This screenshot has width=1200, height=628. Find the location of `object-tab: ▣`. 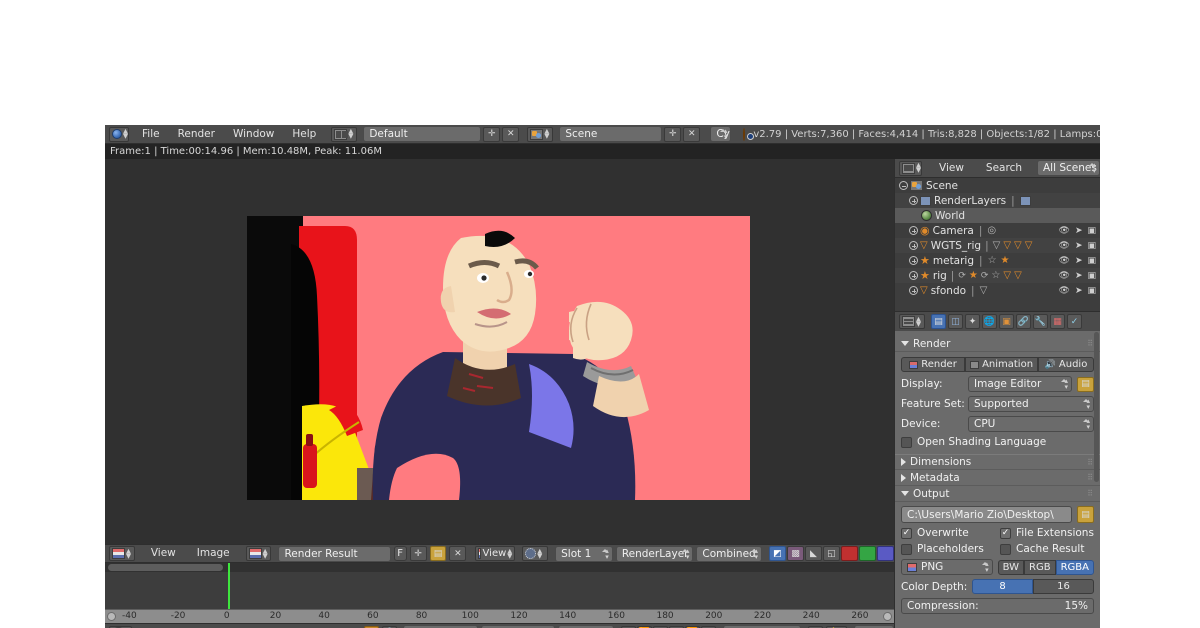

object-tab: ▣ is located at coordinates (1006, 321).